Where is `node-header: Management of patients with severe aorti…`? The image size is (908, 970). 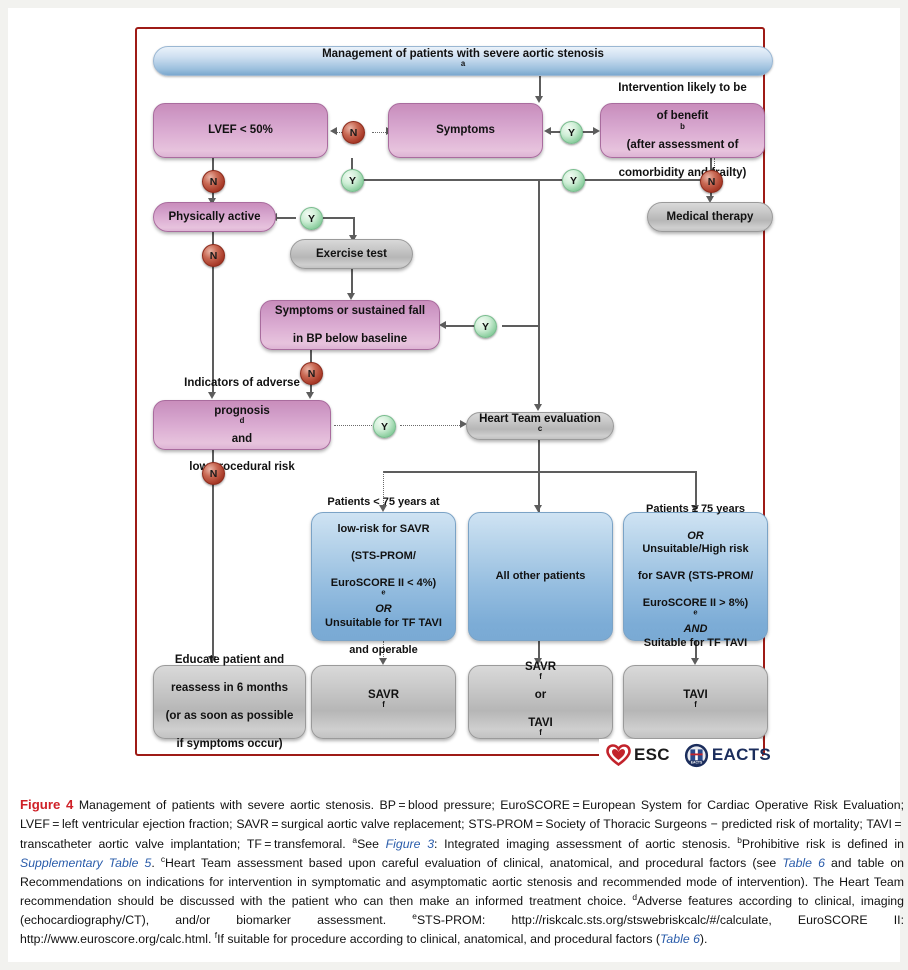
node-header: Management of patients with severe aorti… is located at coordinates (463, 61).